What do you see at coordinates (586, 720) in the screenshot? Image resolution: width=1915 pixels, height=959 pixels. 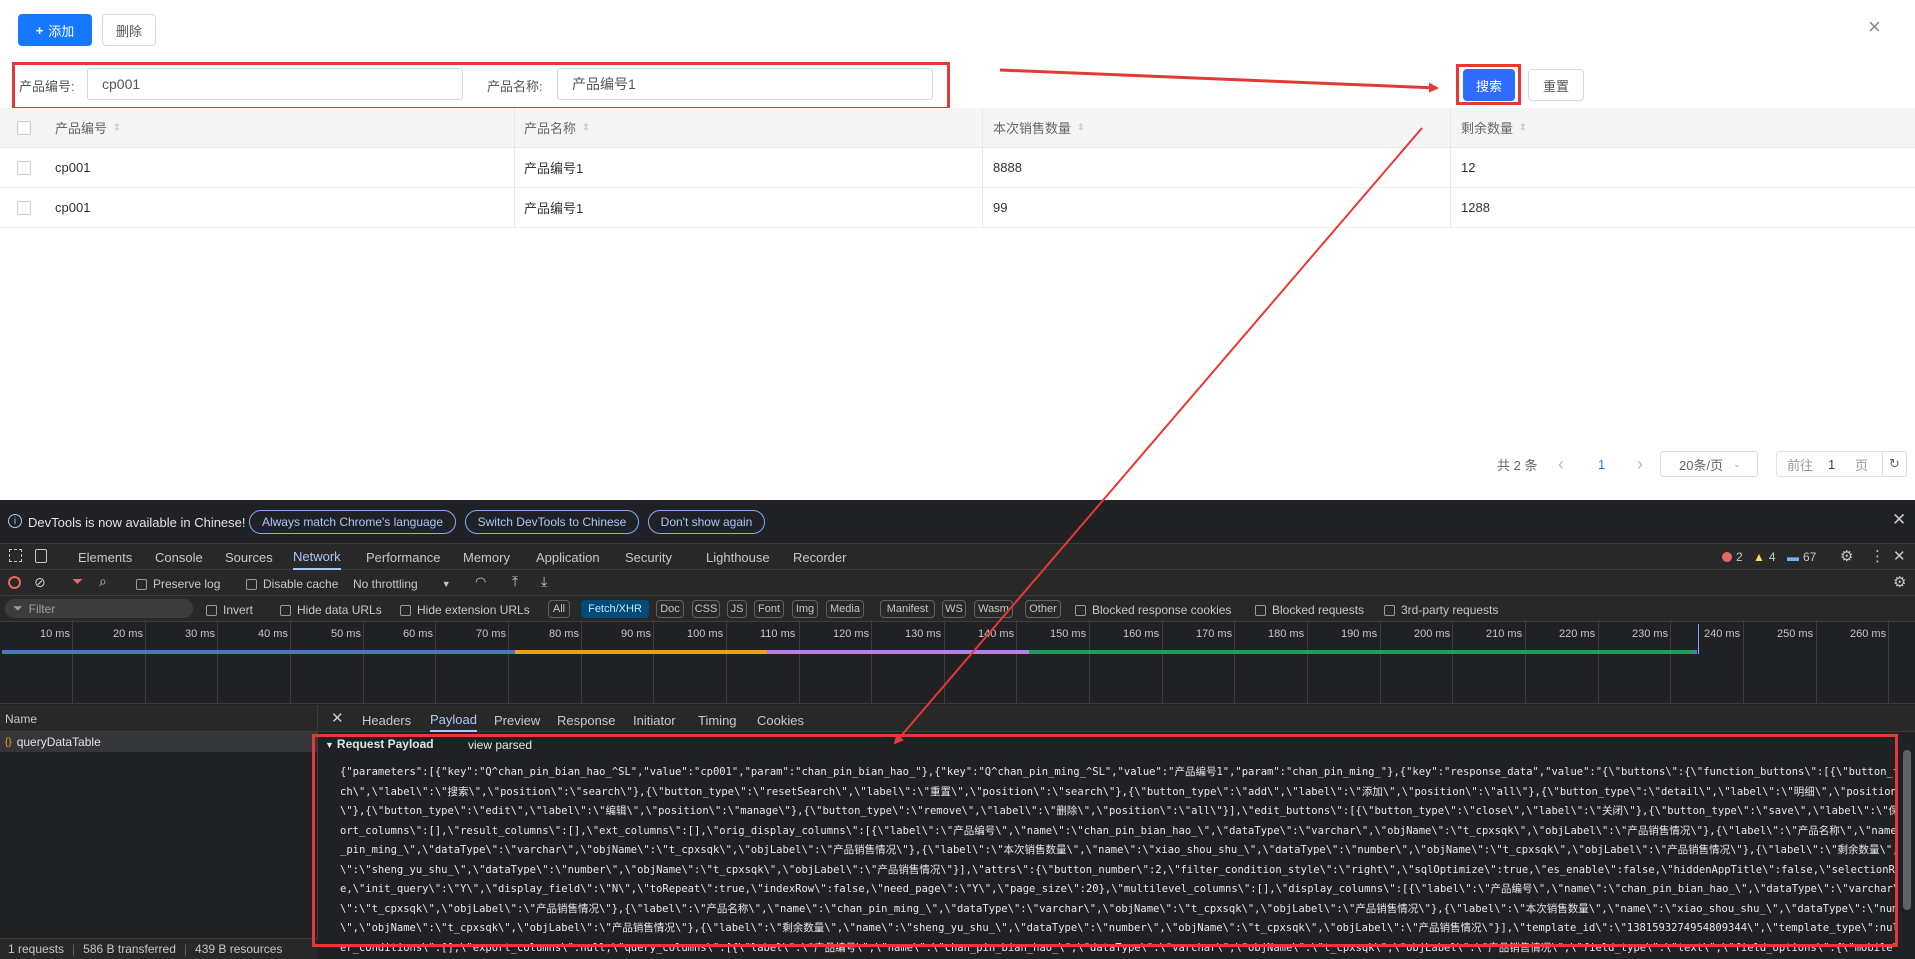 I see `tab-response: Response` at bounding box center [586, 720].